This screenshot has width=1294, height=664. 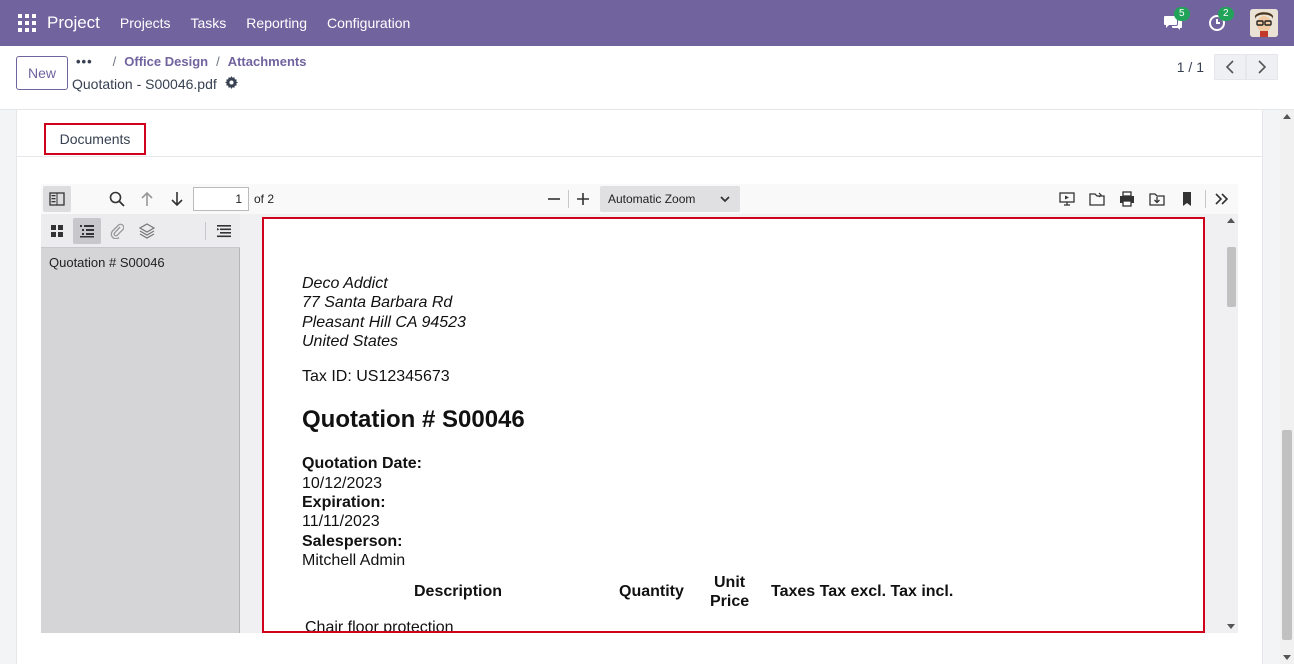 I want to click on pager-value: 1 / 1, so click(x=1190, y=67).